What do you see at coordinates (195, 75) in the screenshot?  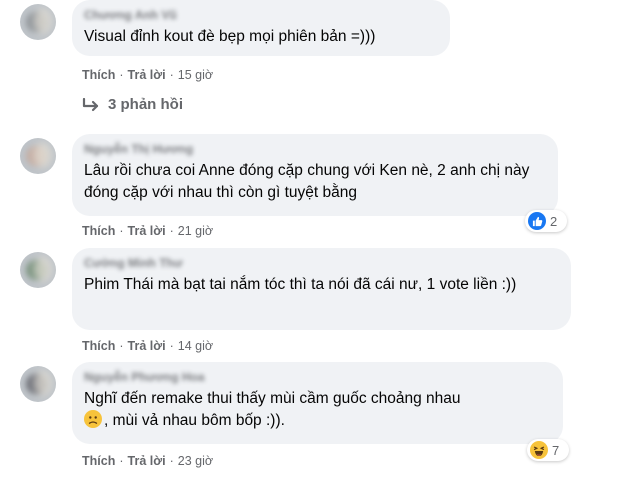 I see `comment-time: 15 giờ` at bounding box center [195, 75].